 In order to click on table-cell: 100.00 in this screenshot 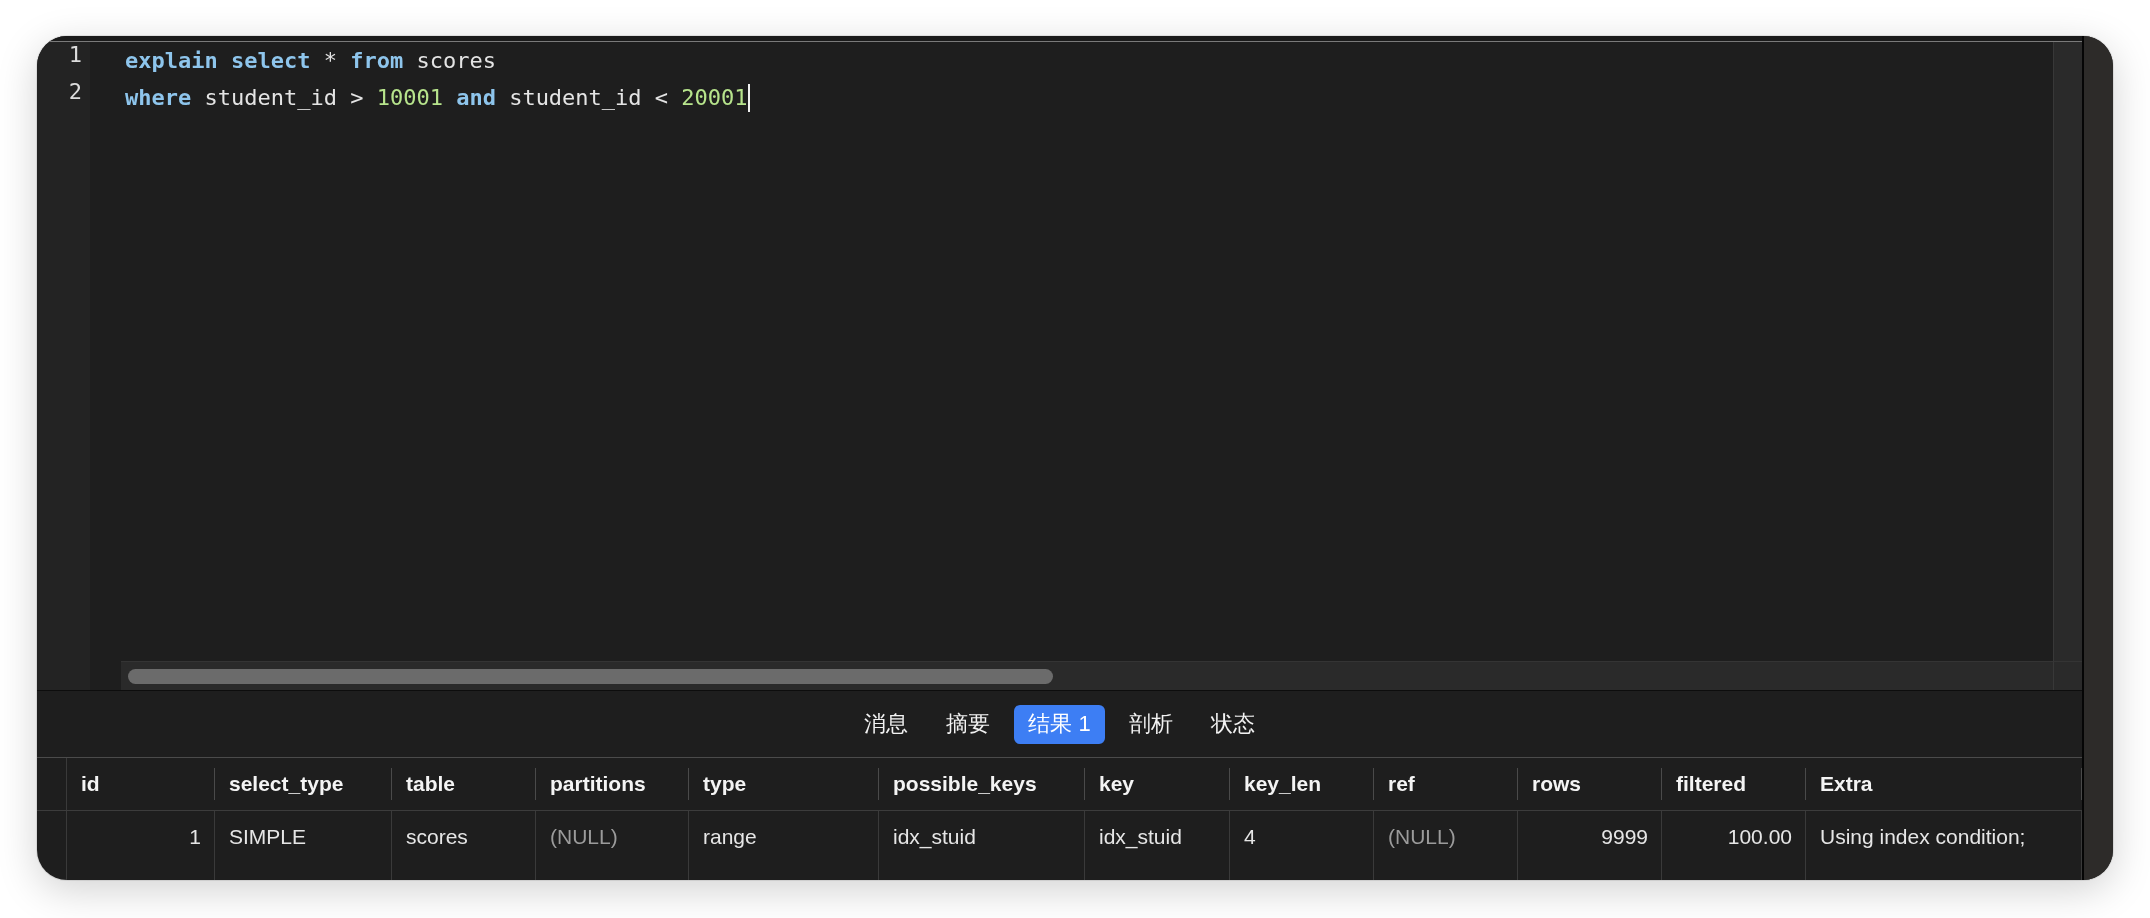, I will do `click(1734, 845)`.